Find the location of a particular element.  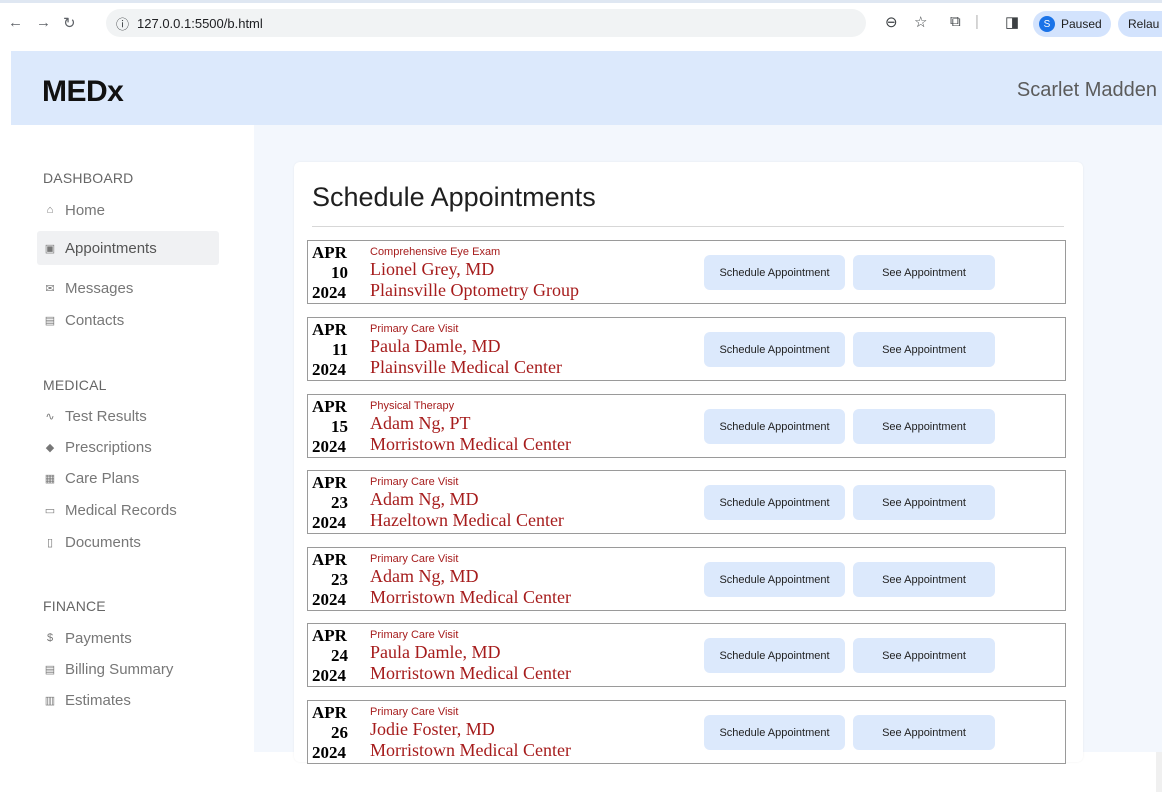

address-bar: ⓘ 127.0.0.1:5500/b.html is located at coordinates (486, 23).